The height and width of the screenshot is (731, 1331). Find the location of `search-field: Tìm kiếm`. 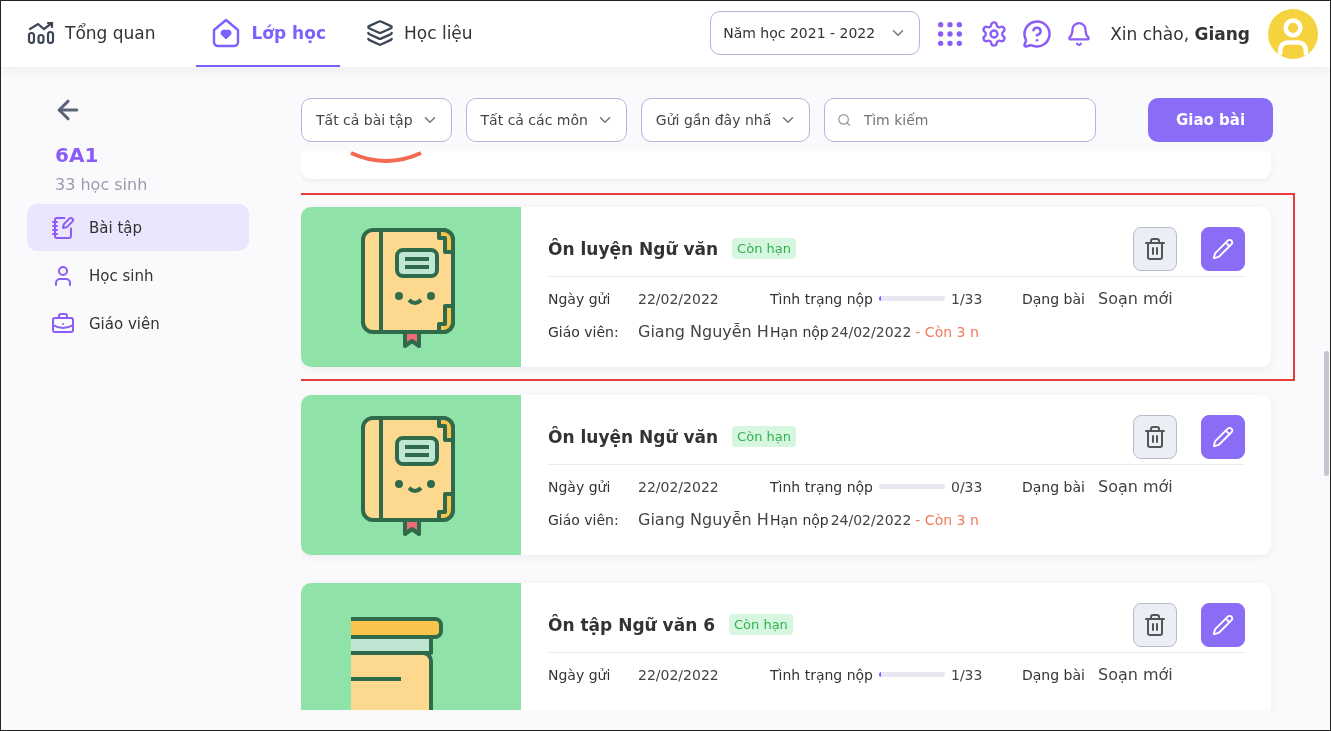

search-field: Tìm kiếm is located at coordinates (960, 120).